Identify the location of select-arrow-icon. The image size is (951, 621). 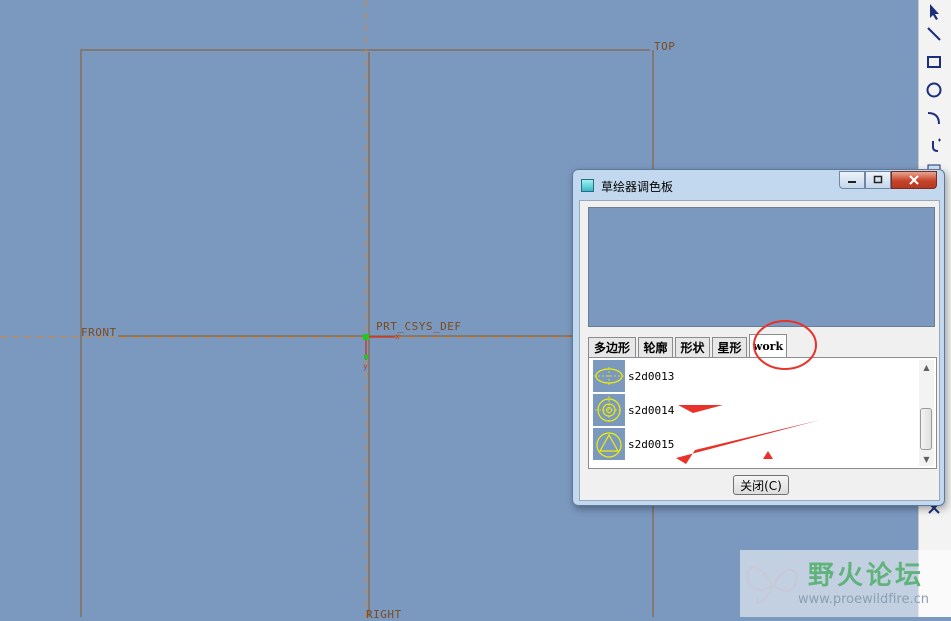
(934, 12).